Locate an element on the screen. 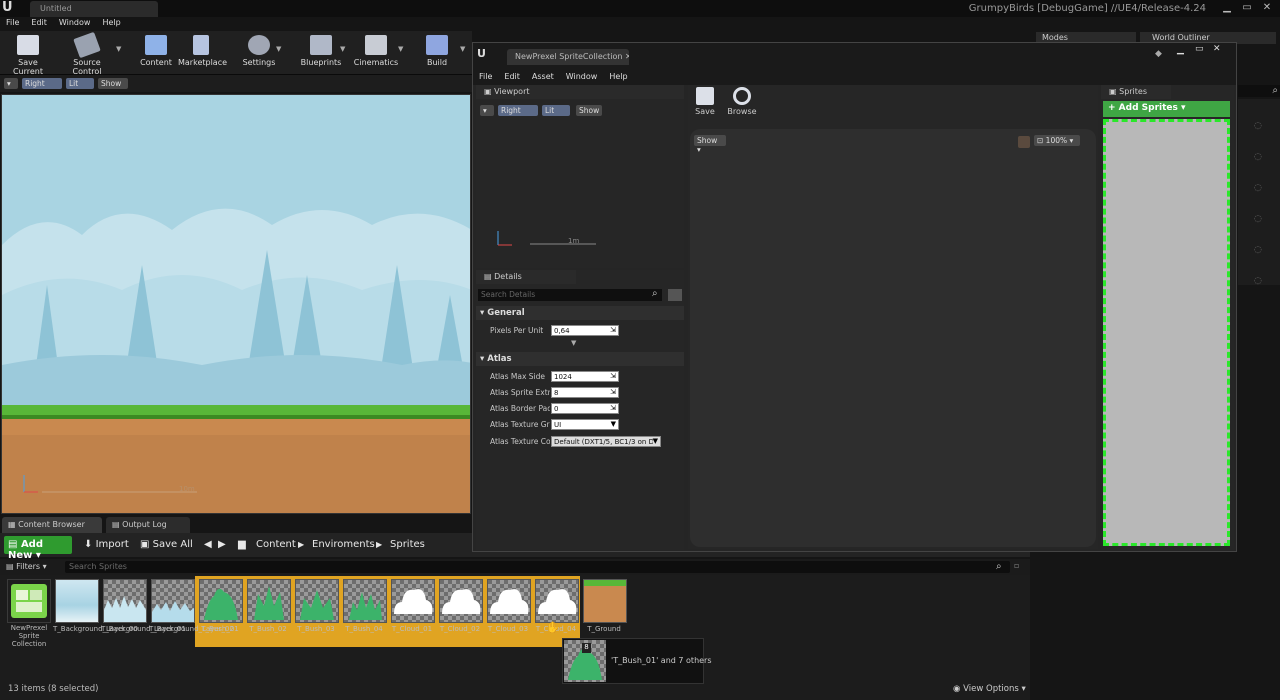 The height and width of the screenshot is (700, 1280). tab-sprites: ▣ Sprites is located at coordinates (1136, 92).